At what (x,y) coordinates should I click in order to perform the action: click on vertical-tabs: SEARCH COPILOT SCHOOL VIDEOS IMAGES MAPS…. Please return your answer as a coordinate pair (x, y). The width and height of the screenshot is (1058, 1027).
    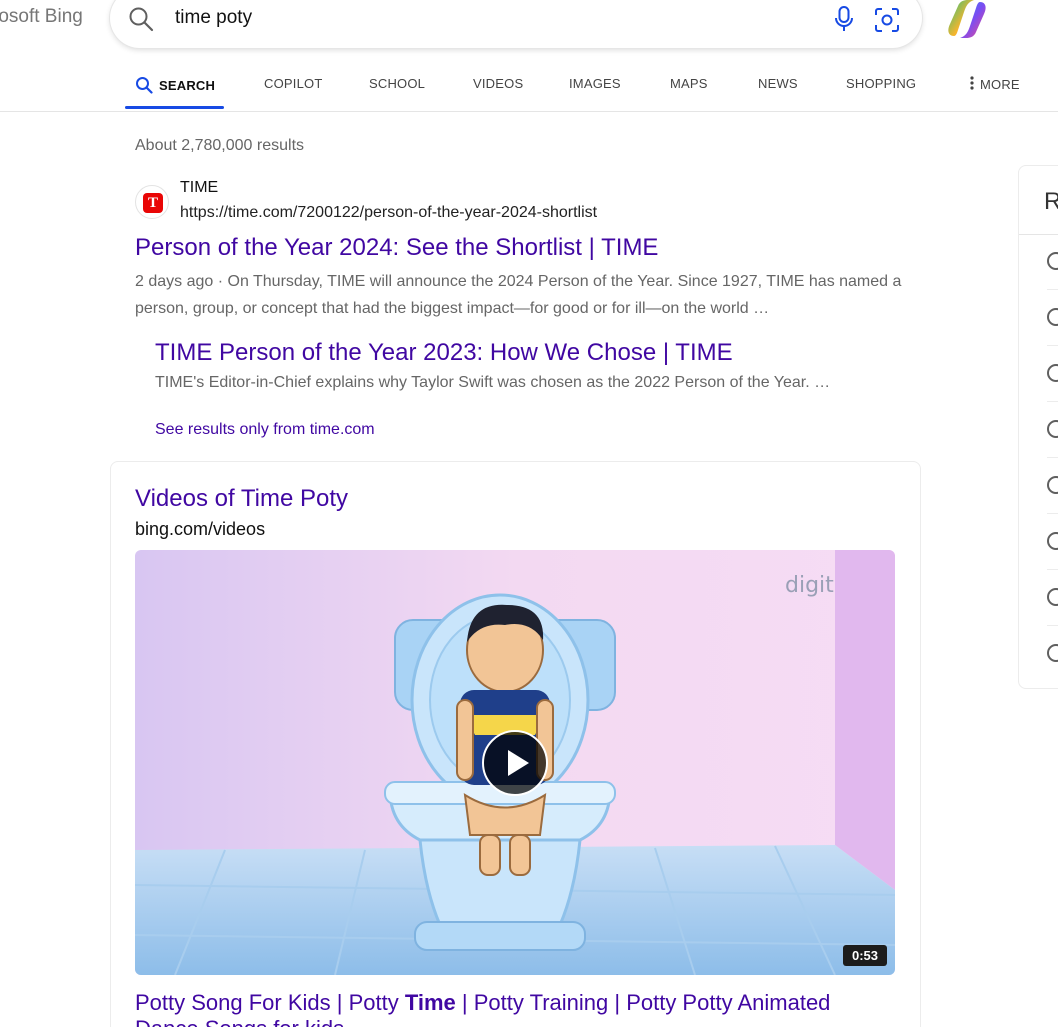
    Looking at the image, I should click on (529, 89).